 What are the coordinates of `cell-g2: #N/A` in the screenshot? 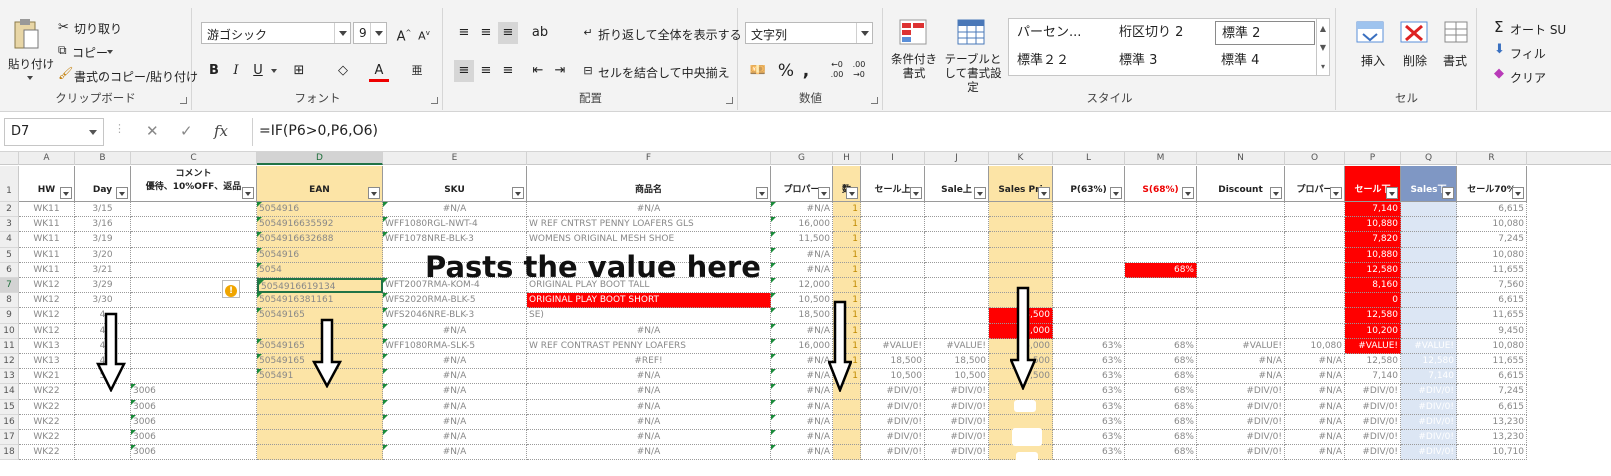 It's located at (802, 210).